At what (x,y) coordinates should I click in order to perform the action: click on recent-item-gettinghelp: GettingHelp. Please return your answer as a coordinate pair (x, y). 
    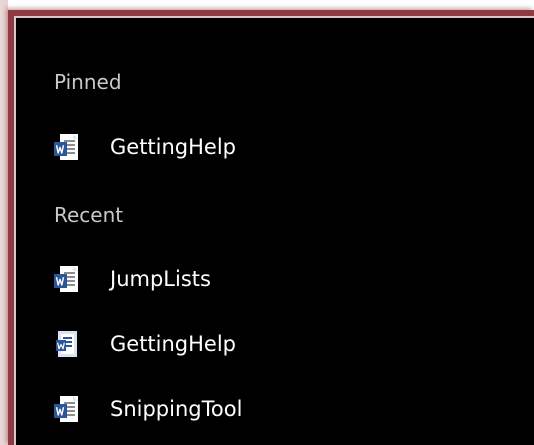
    Looking at the image, I should click on (272, 344).